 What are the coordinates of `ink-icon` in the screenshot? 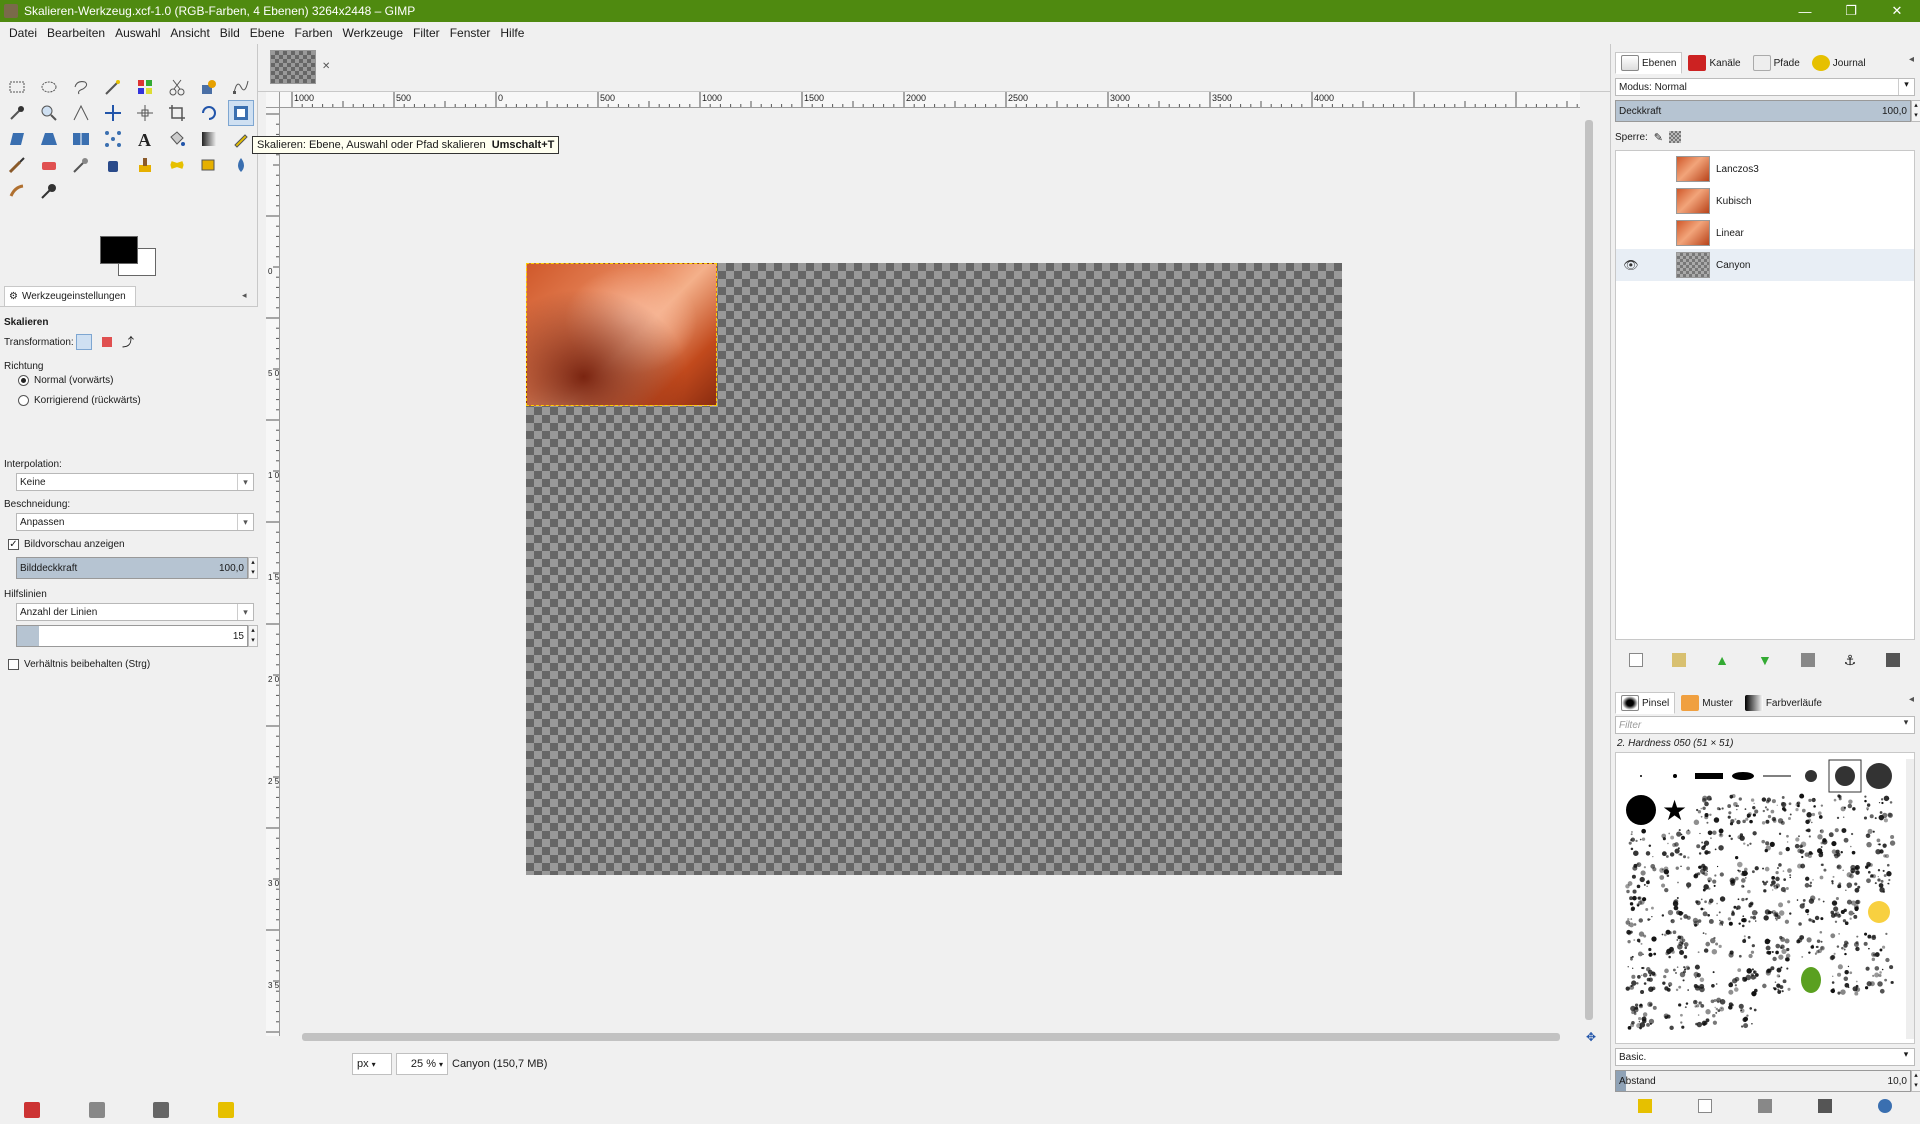 It's located at (113, 165).